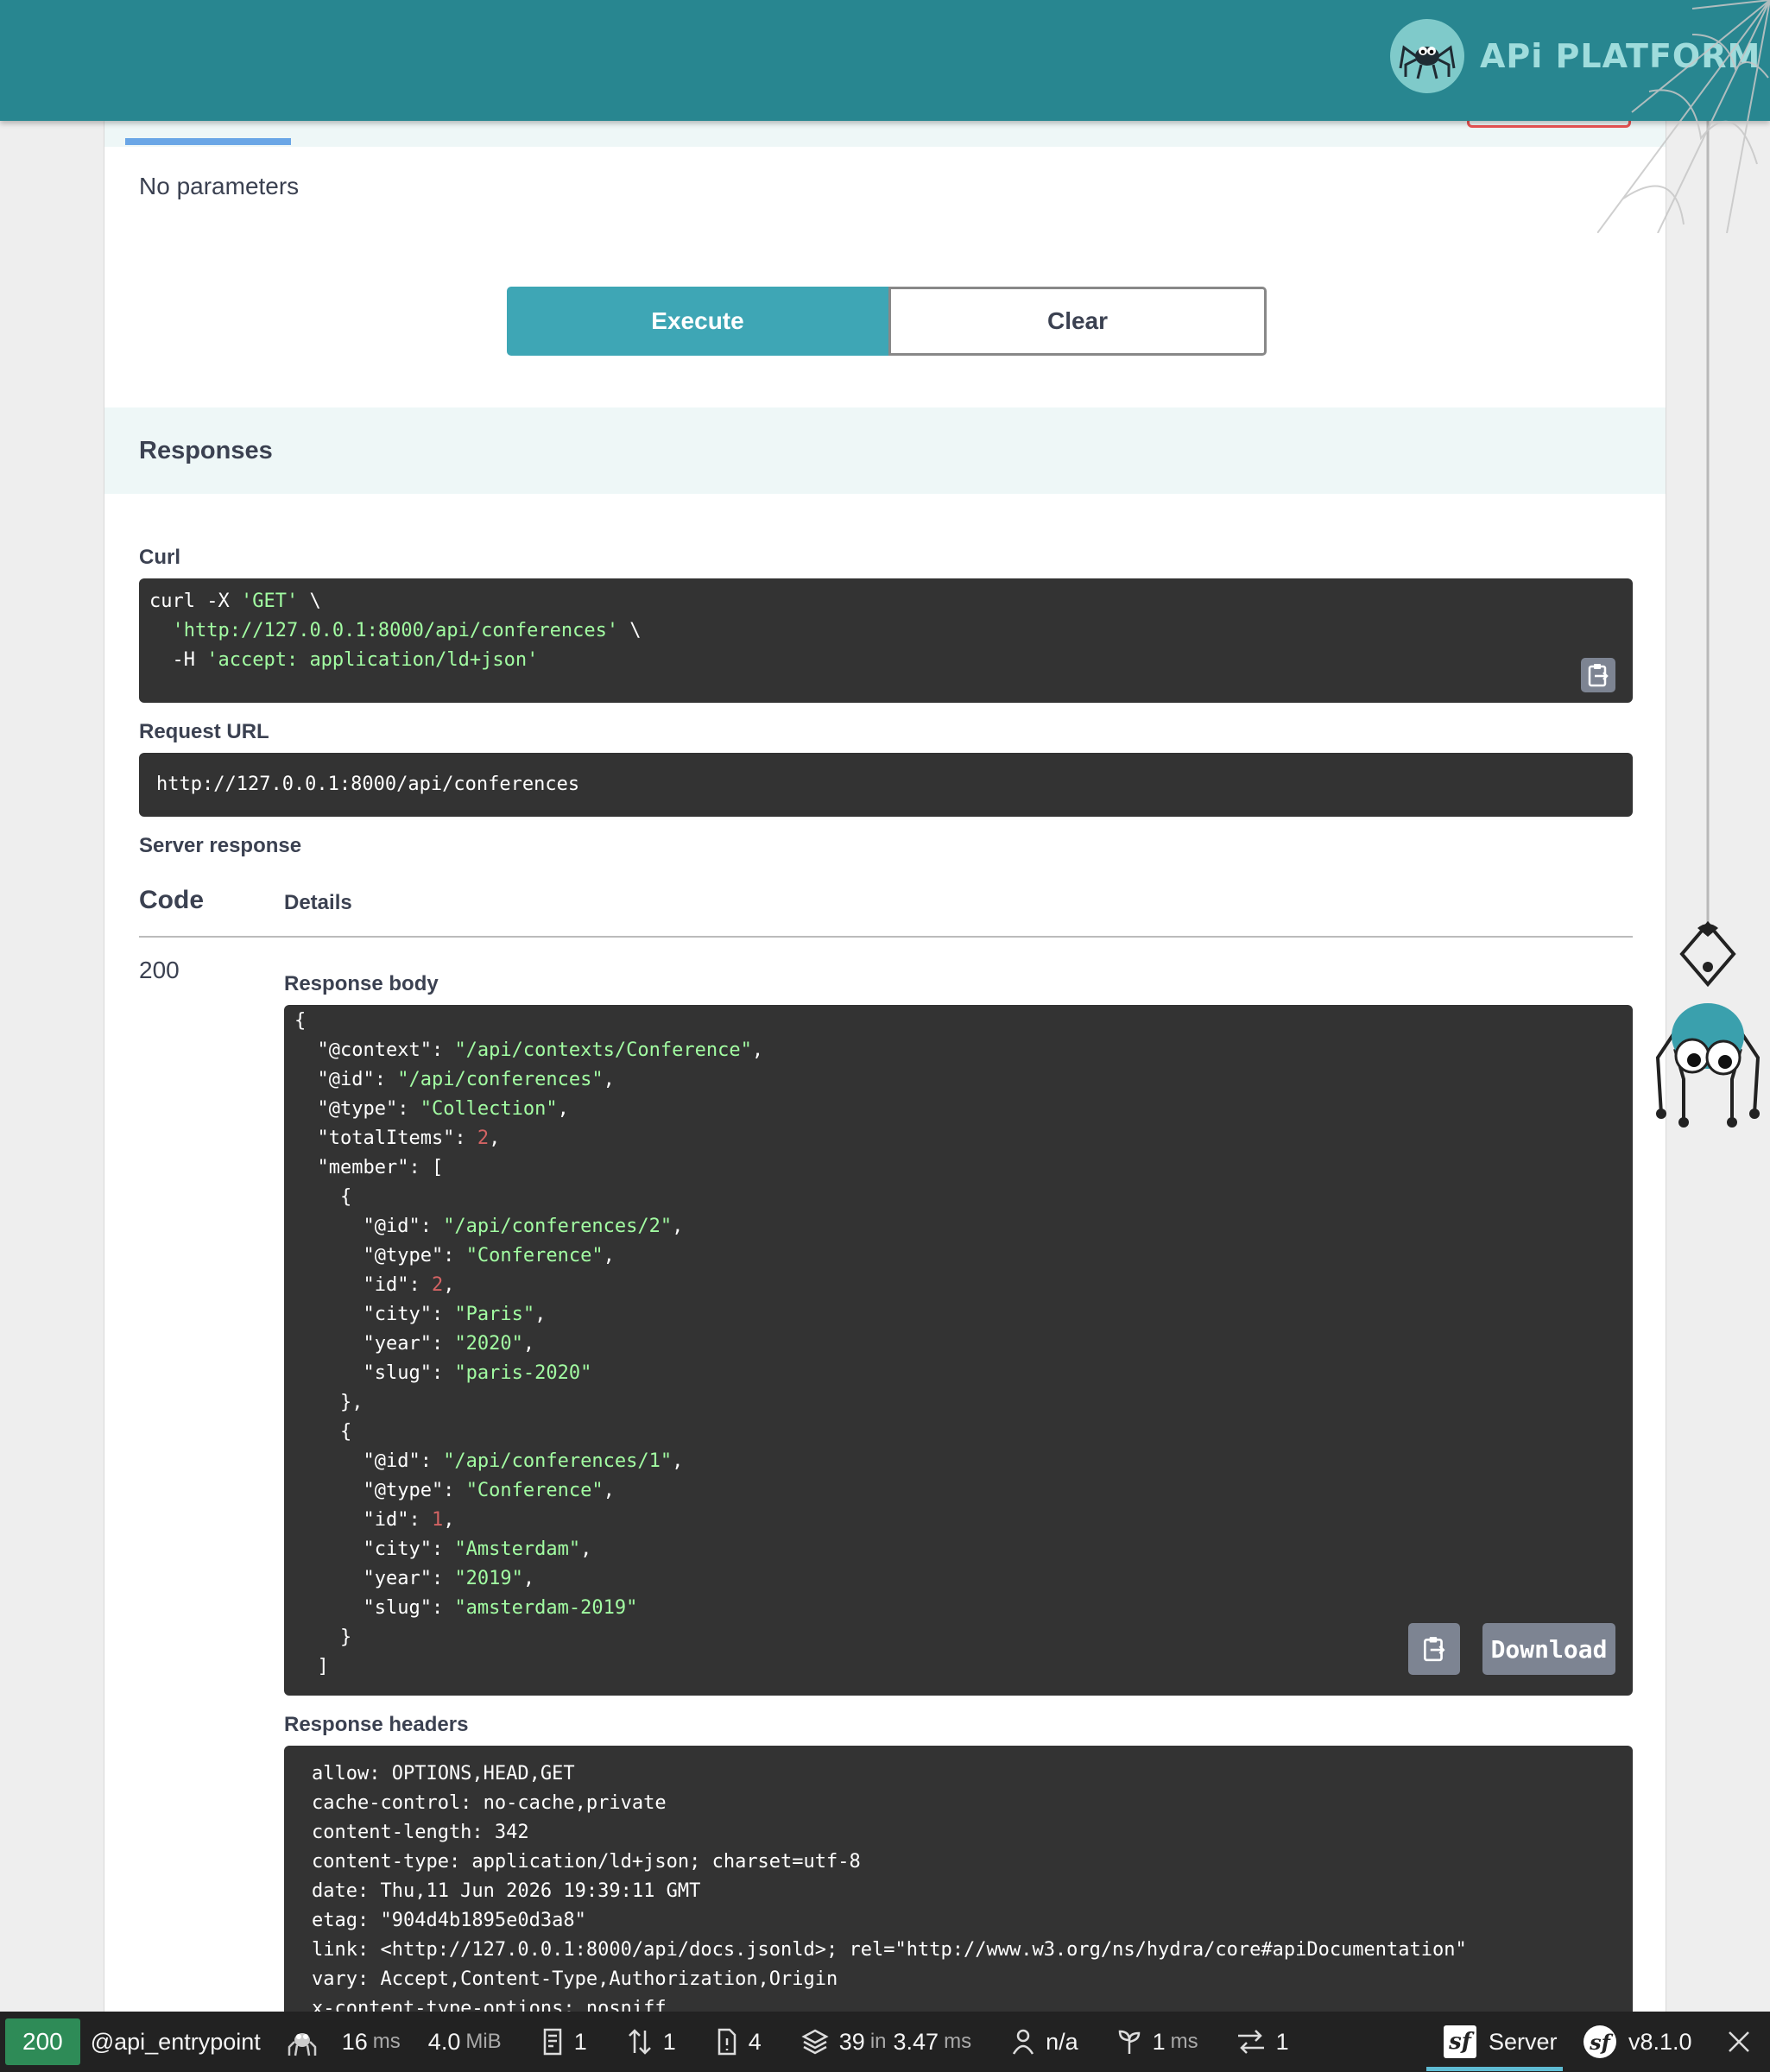 This screenshot has width=1770, height=2072. What do you see at coordinates (755, 2041) in the screenshot?
I see `forms-count: 4` at bounding box center [755, 2041].